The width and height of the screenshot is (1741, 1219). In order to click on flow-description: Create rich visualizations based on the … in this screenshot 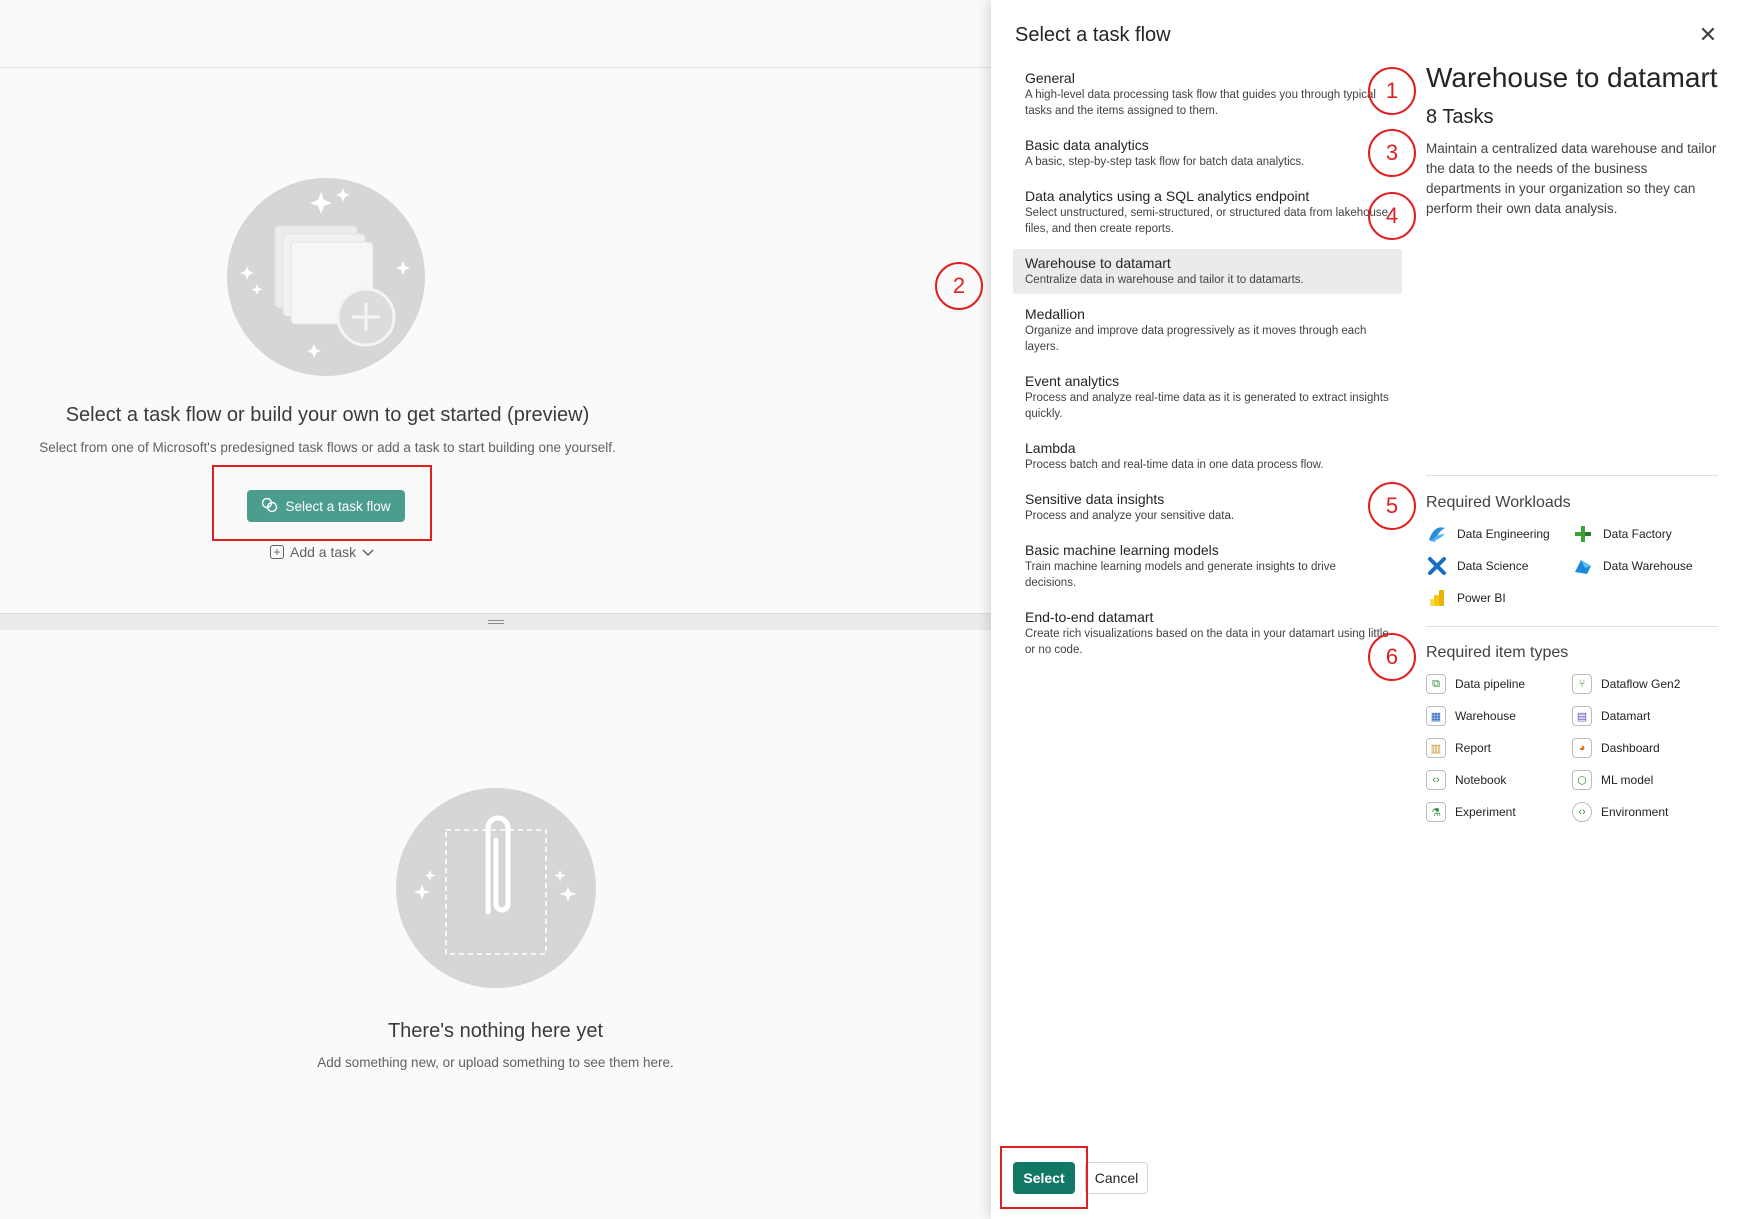, I will do `click(1207, 642)`.